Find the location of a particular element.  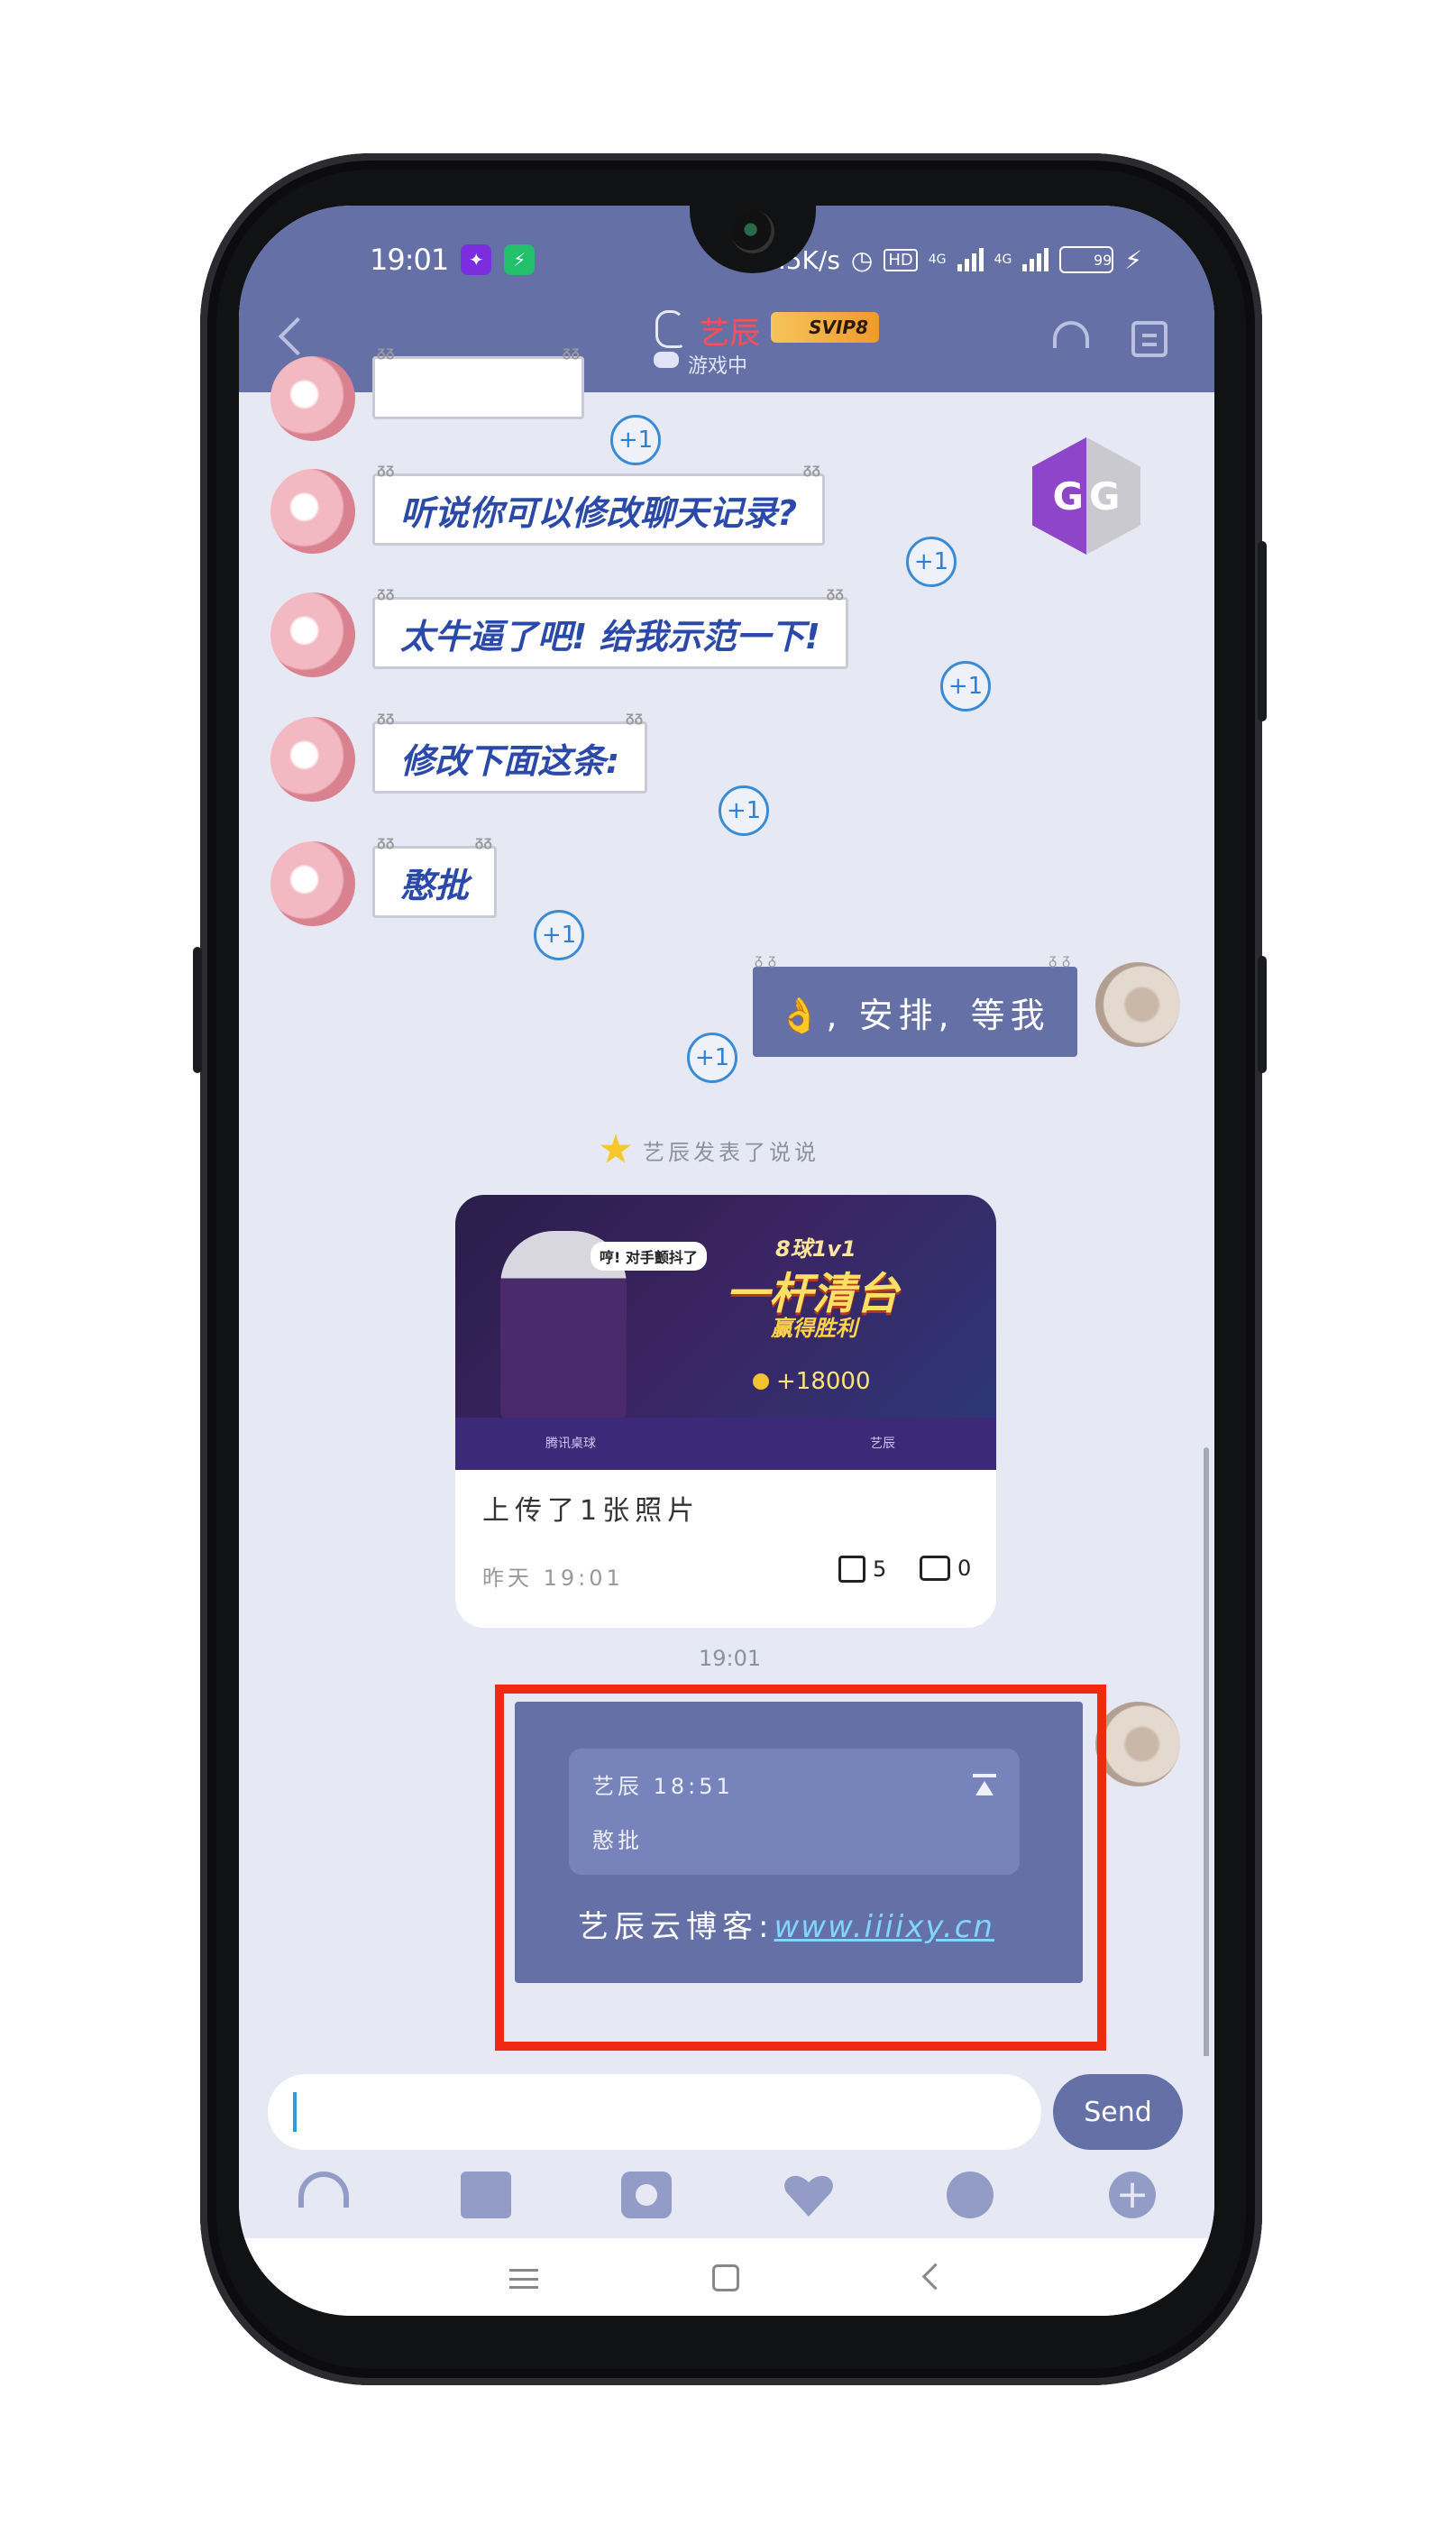

chat-title: 艺辰 SVIP8 游戏中 is located at coordinates (780, 346).